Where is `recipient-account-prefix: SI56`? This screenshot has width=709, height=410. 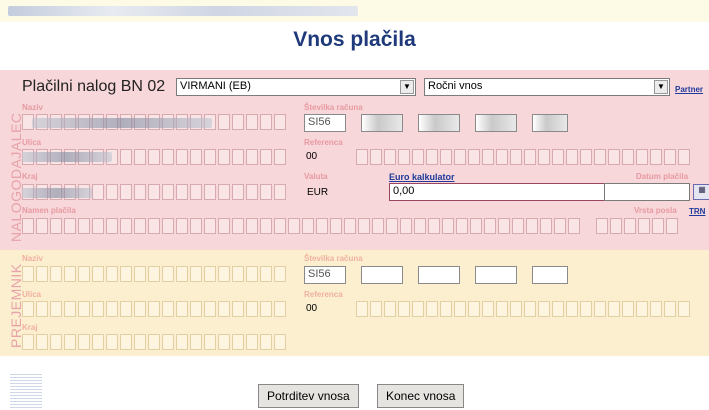
recipient-account-prefix: SI56 is located at coordinates (325, 275).